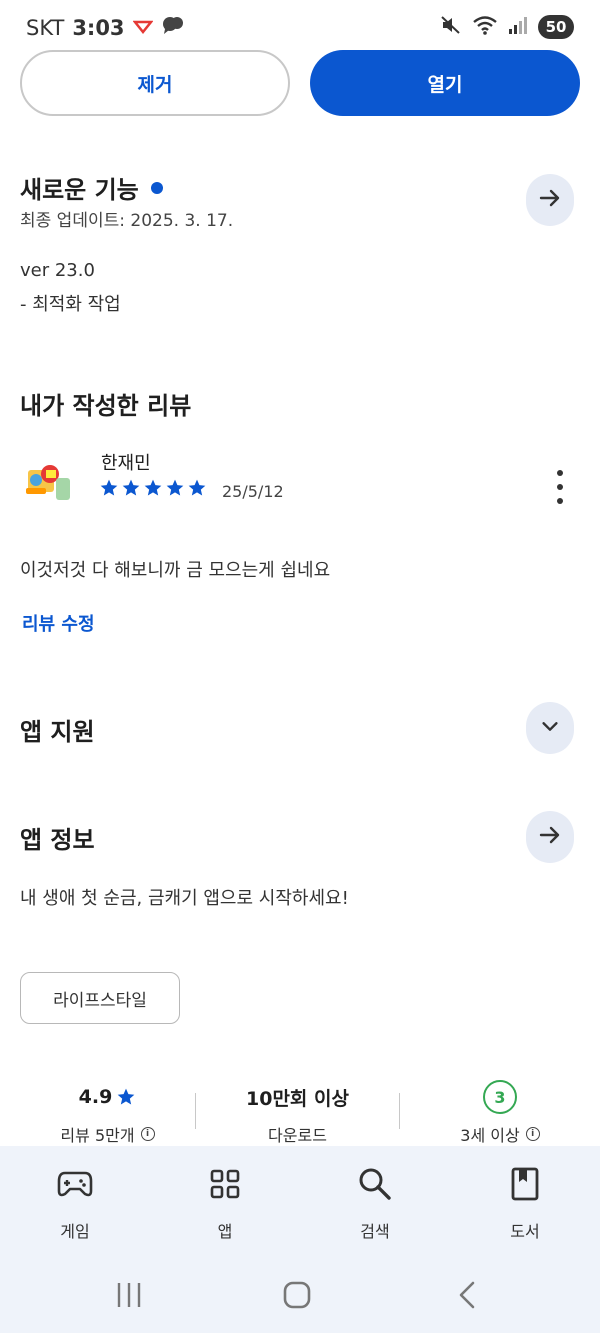  What do you see at coordinates (95, 1097) in the screenshot?
I see `rating-value: 4.9` at bounding box center [95, 1097].